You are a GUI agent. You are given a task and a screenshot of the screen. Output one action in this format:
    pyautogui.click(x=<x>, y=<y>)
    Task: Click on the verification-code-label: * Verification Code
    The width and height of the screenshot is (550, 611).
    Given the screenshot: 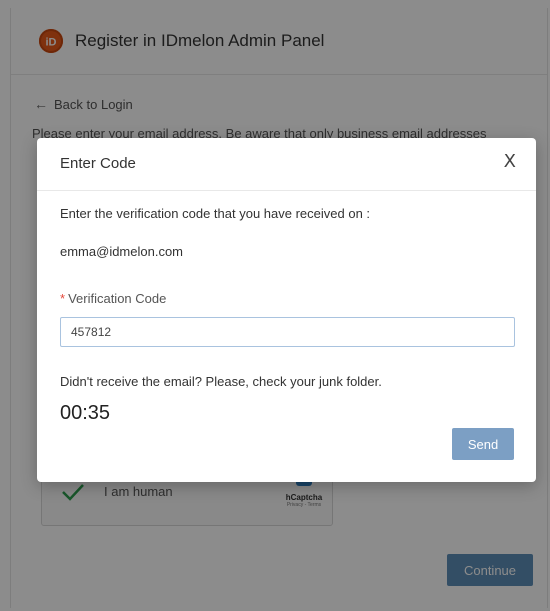 What is the action you would take?
    pyautogui.click(x=113, y=298)
    